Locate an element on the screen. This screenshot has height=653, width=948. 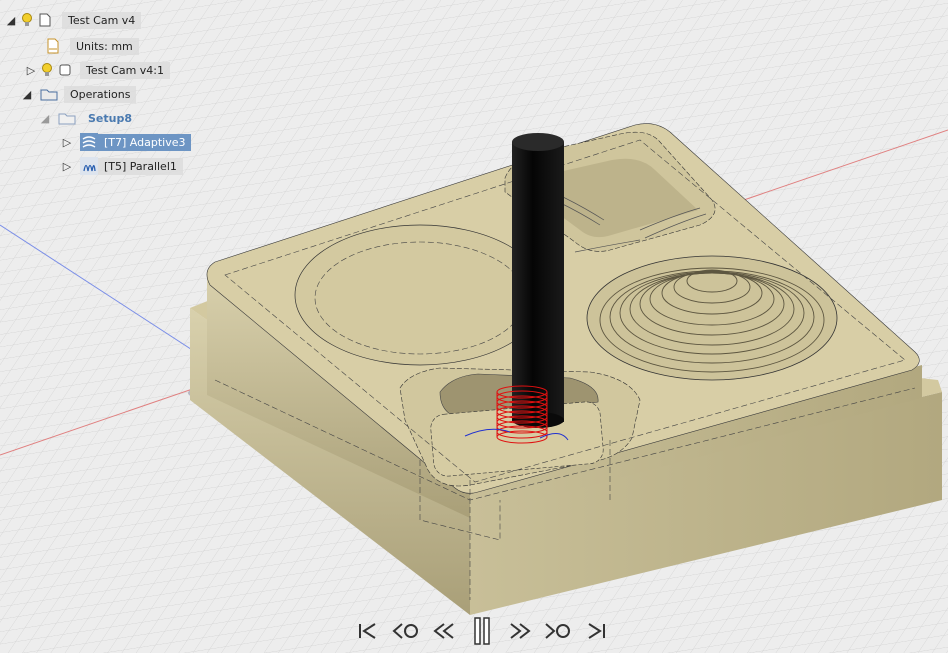
tree-root-row: ◢ Test Cam v4 is located at coordinates (73, 20).